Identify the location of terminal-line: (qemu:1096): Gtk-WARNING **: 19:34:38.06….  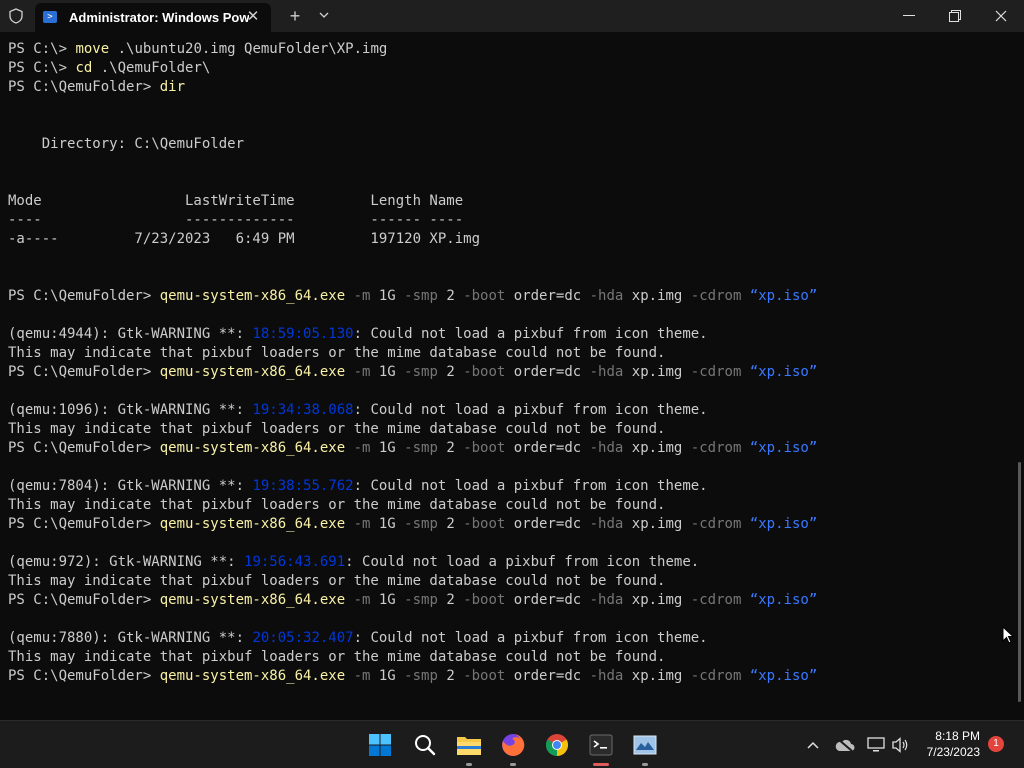
(358, 410).